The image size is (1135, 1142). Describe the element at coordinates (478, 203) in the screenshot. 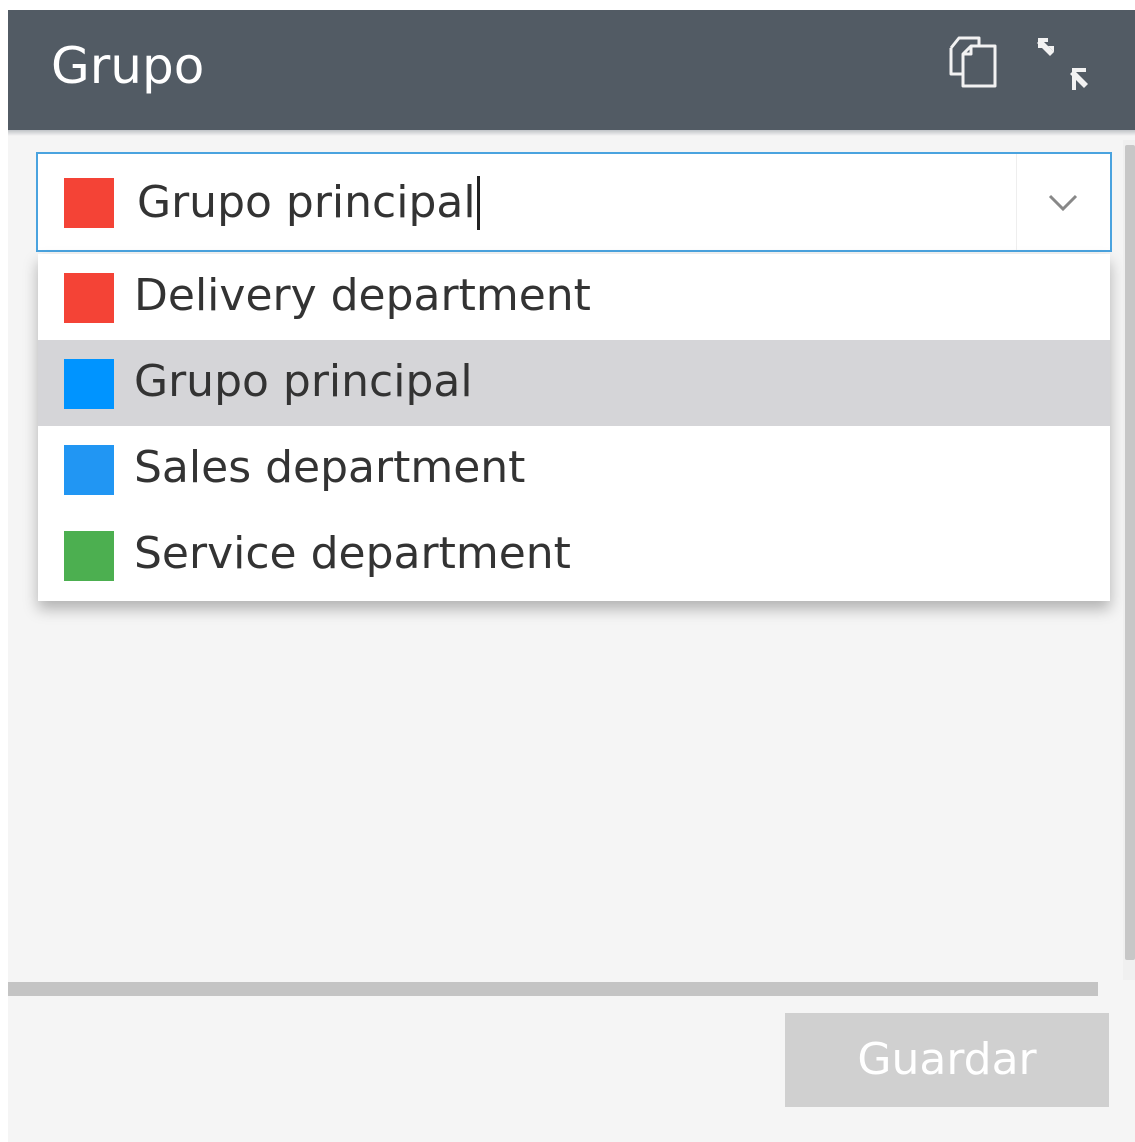

I see `text-caret` at that location.